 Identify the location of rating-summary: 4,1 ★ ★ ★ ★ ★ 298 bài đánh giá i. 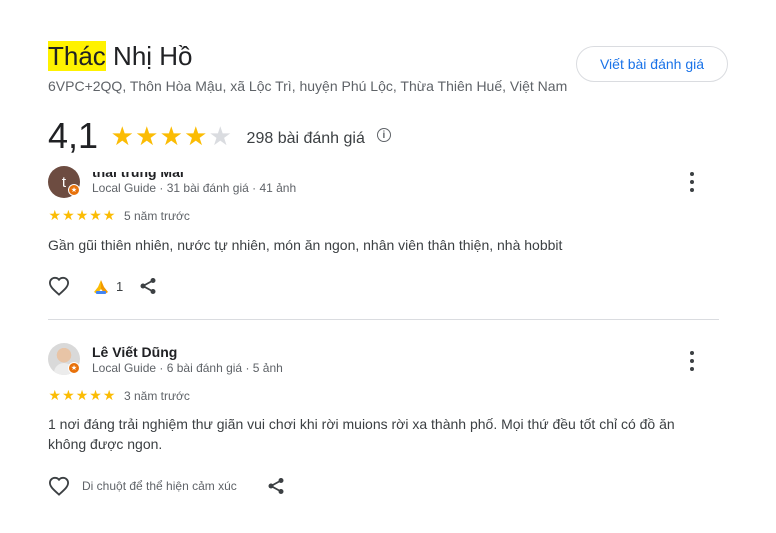
(219, 136).